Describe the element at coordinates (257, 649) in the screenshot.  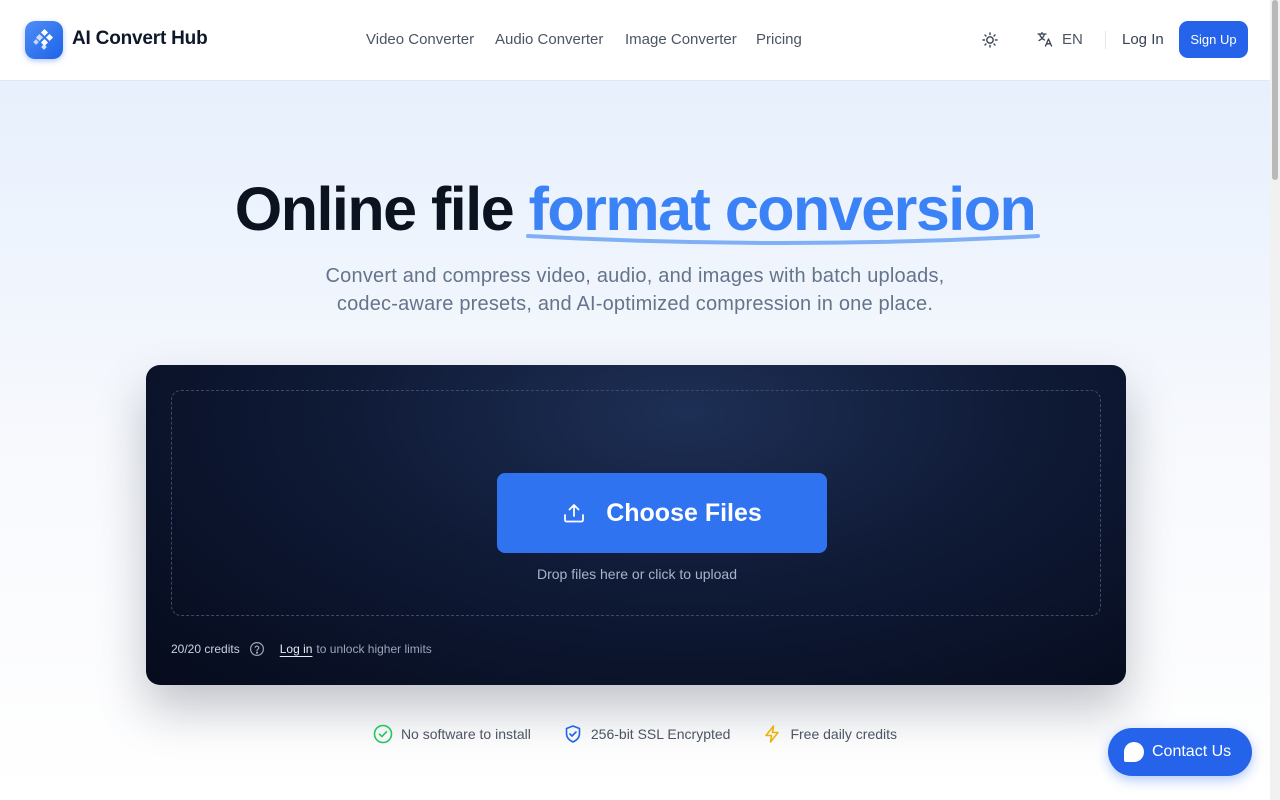
I see `question-circle-icon` at that location.